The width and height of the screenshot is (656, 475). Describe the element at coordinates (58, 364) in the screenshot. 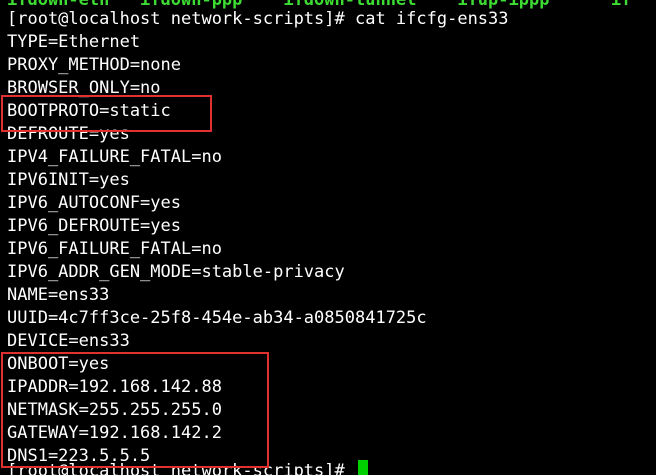

I see `config-line-onboot: ONBOOT=yes` at that location.